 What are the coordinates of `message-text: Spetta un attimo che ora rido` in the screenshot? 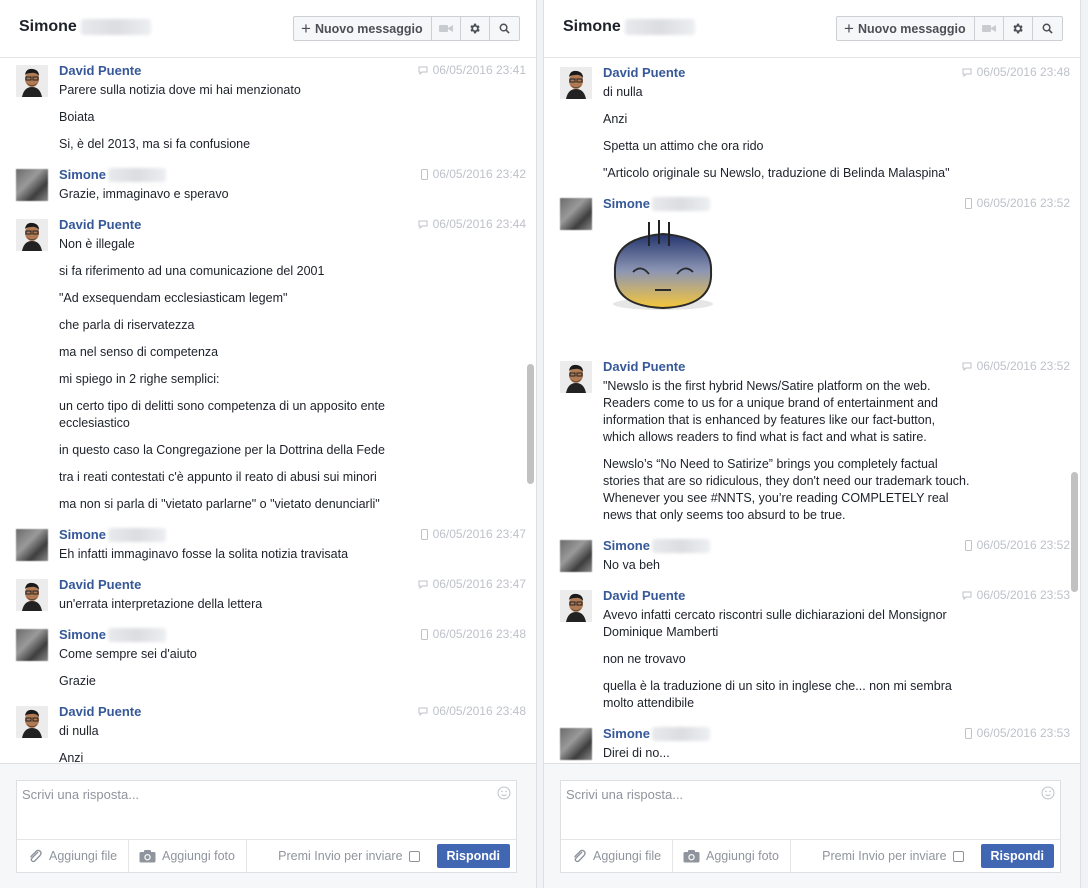 It's located at (683, 146).